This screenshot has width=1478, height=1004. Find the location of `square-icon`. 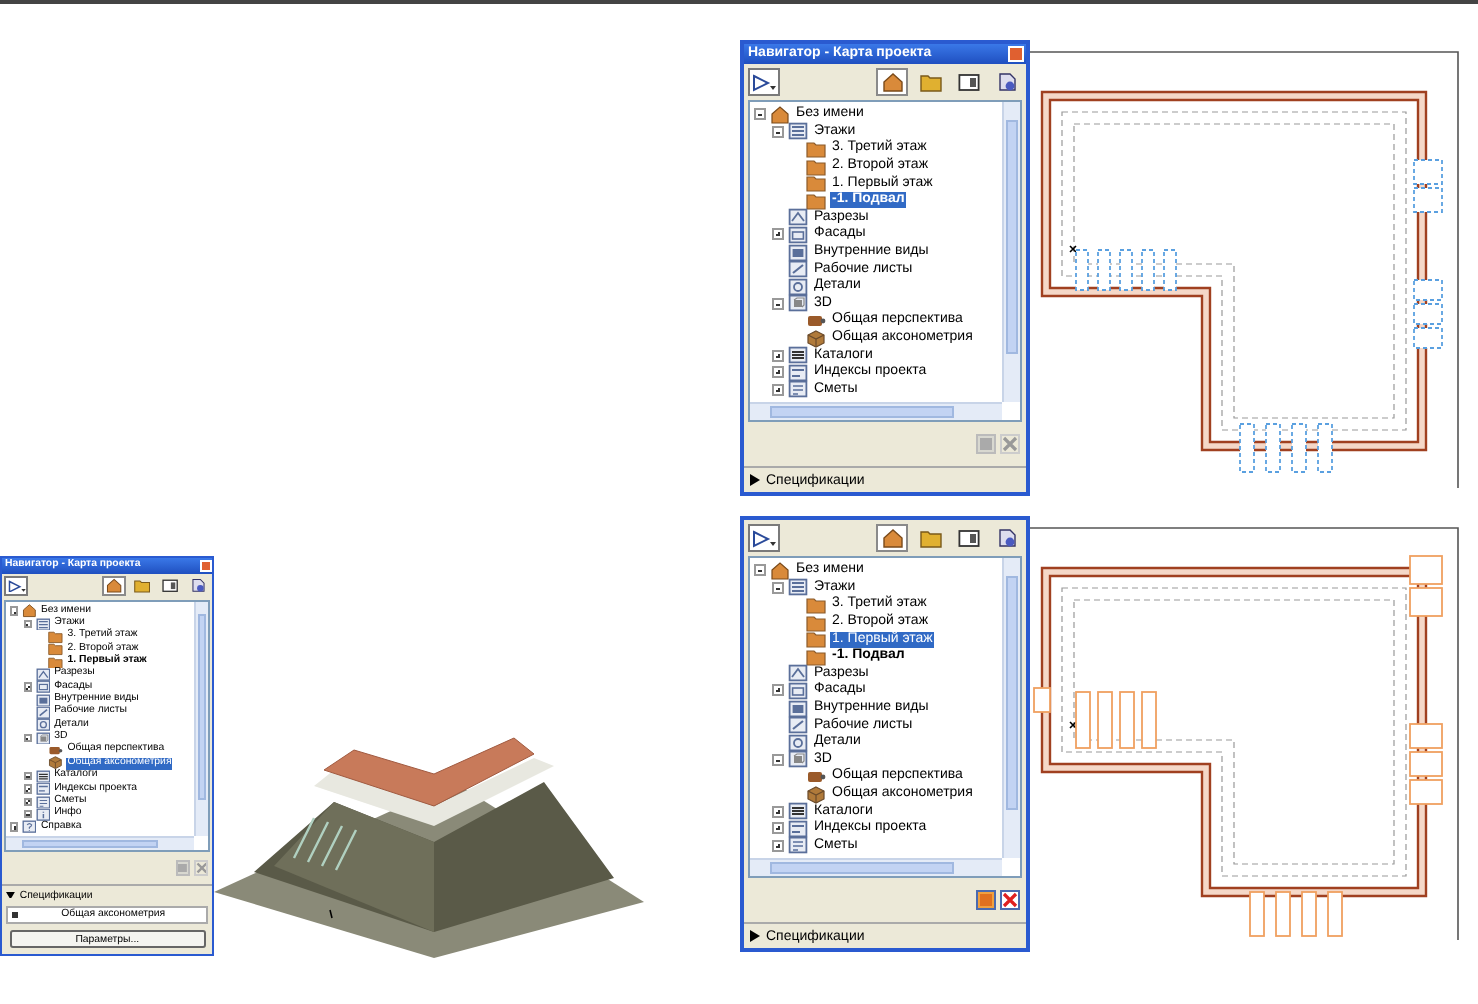

square-icon is located at coordinates (15, 915).